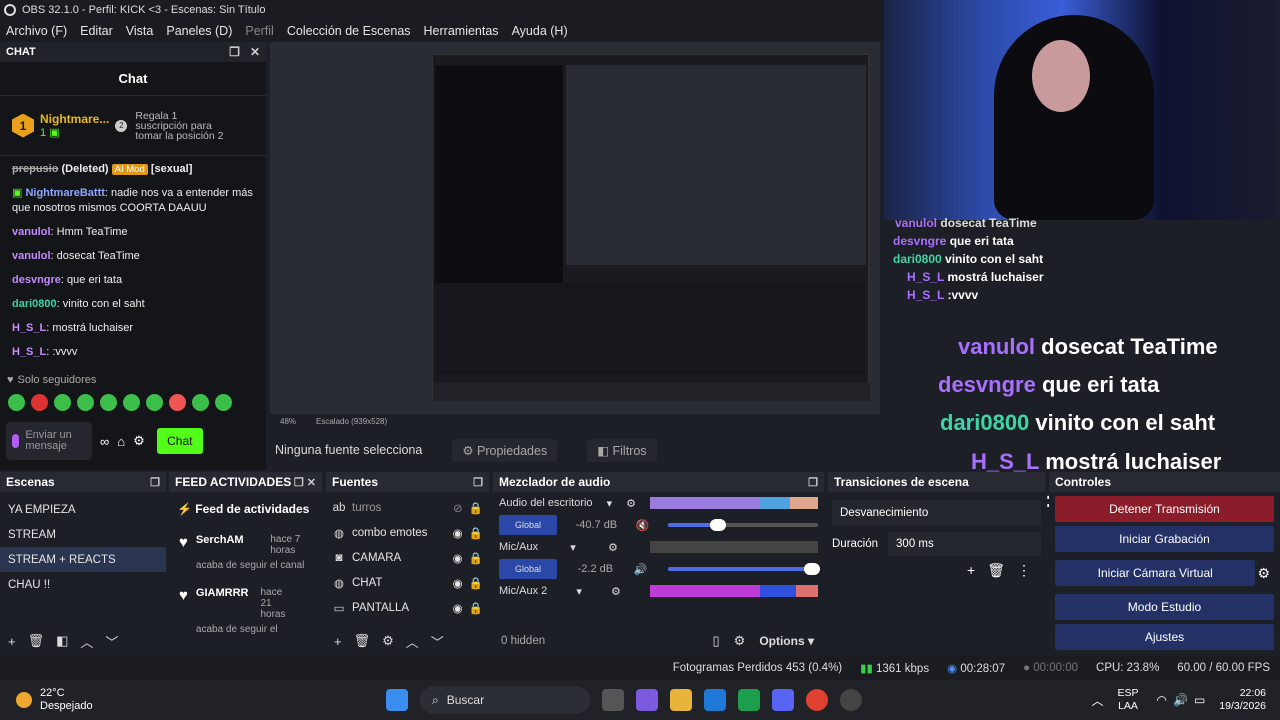 This screenshot has height=720, width=1280. I want to click on wifi-icon: ◠, so click(1162, 700).